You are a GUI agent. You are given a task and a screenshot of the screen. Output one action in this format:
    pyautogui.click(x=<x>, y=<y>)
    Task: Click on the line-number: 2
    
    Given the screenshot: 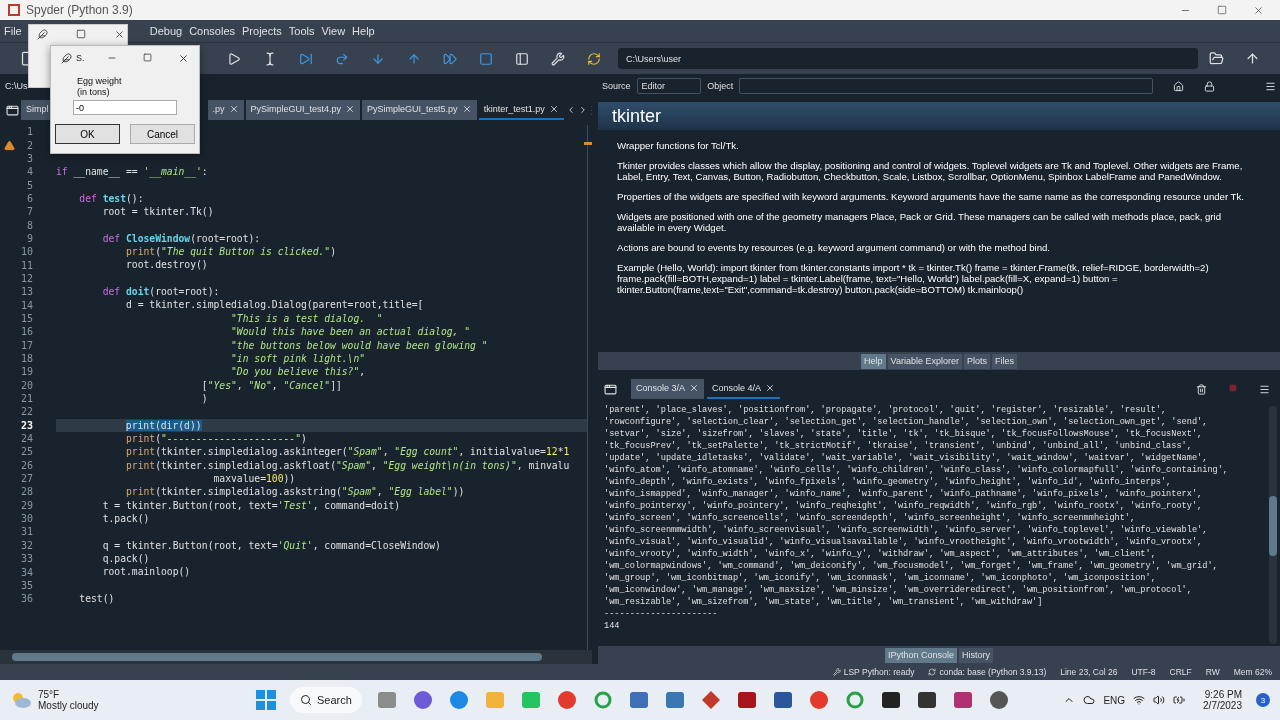 What is the action you would take?
    pyautogui.click(x=29, y=145)
    